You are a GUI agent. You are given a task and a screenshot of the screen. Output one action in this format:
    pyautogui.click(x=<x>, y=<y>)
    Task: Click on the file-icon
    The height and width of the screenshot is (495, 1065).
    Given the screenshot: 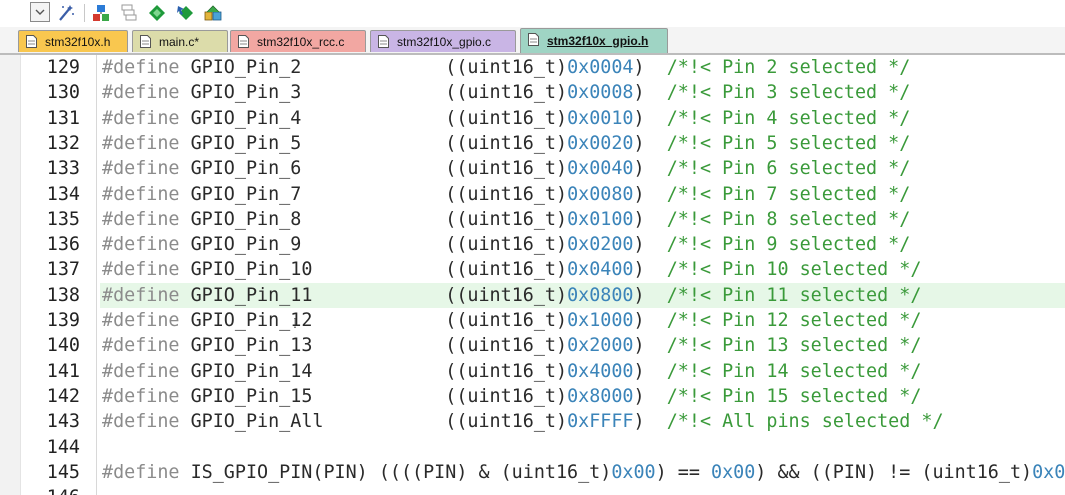 What is the action you would take?
    pyautogui.click(x=383, y=41)
    